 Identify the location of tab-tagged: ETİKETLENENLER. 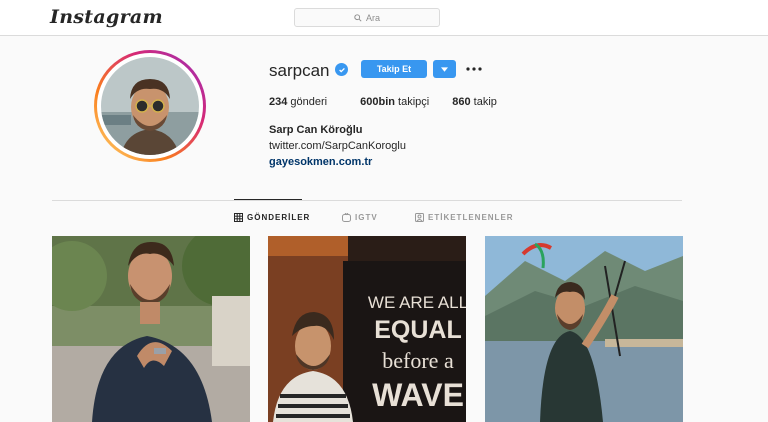
(464, 217).